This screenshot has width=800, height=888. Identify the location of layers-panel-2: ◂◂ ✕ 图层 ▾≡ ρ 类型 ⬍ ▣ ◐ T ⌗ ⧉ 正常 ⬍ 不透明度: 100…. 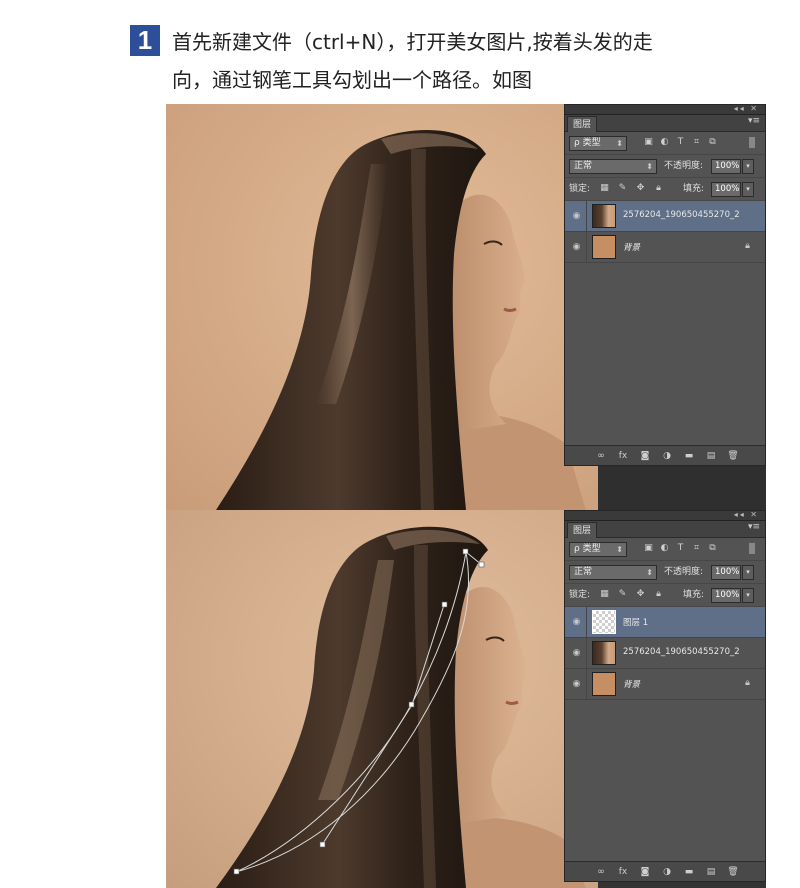
(665, 696).